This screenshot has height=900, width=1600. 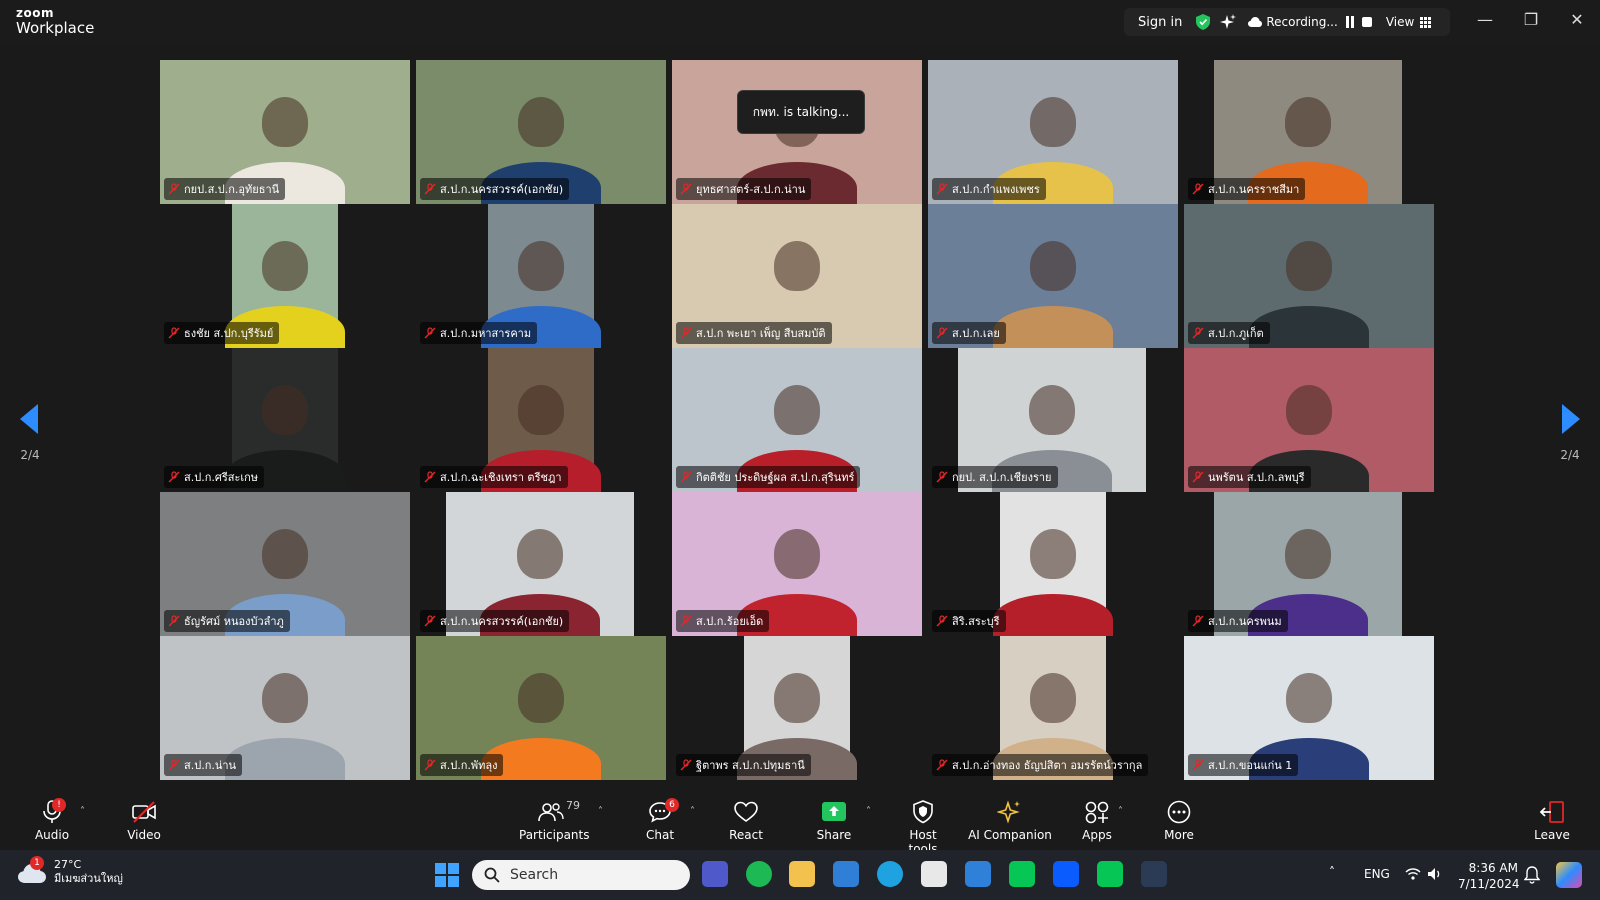 What do you see at coordinates (1366, 22) in the screenshot?
I see `stop-recording-button` at bounding box center [1366, 22].